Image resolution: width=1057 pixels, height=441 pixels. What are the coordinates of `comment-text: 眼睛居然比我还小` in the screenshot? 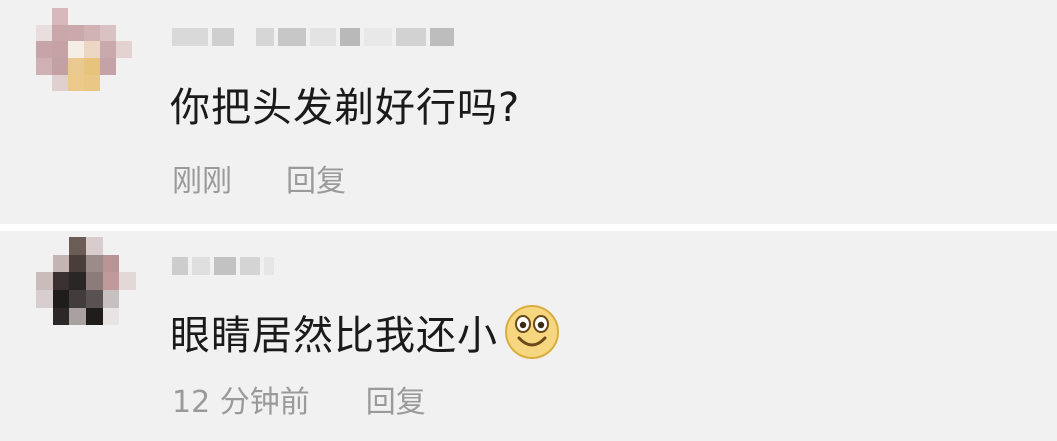 It's located at (365, 332).